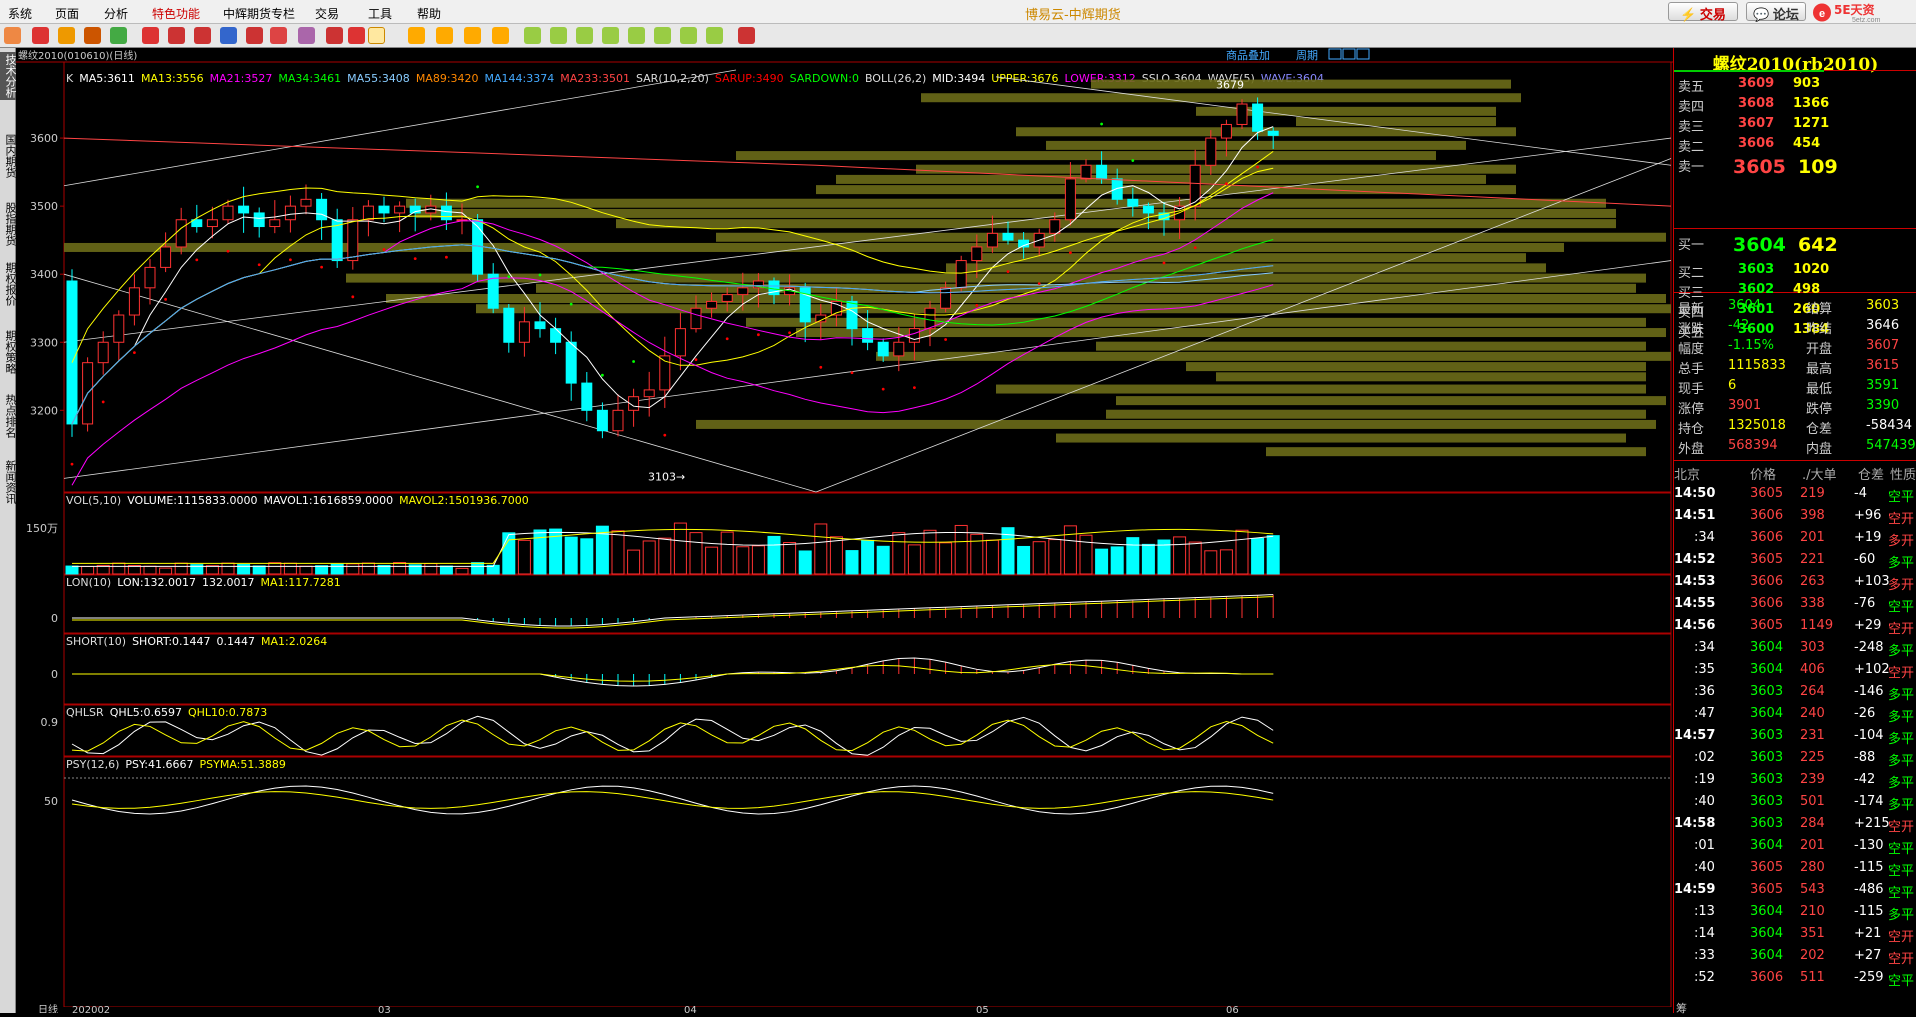 This screenshot has height=1017, width=1916. I want to click on ts-cell: 14:58, so click(1695, 823).